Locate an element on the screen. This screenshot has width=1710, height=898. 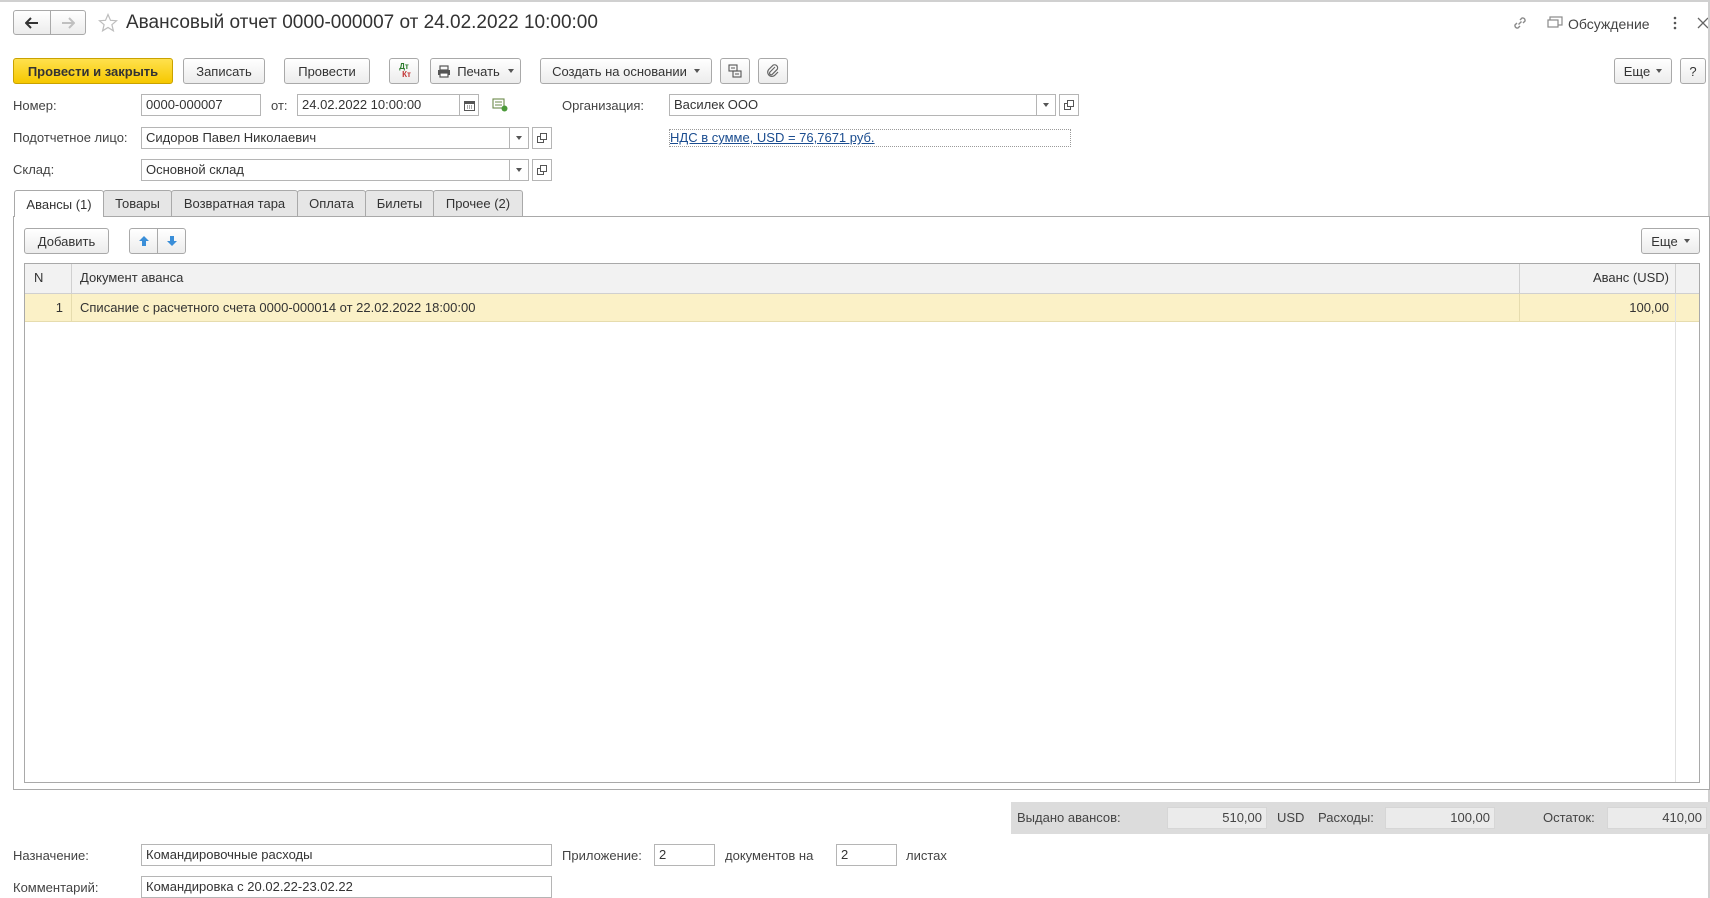
vat-rate-link: НДС в сумме, USD = 76,7671 руб. is located at coordinates (870, 138).